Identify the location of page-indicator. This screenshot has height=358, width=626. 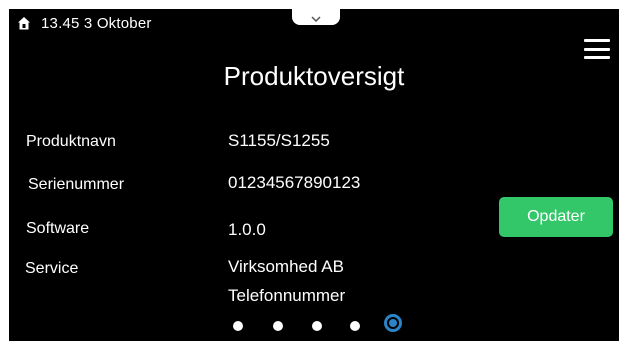
(314, 326).